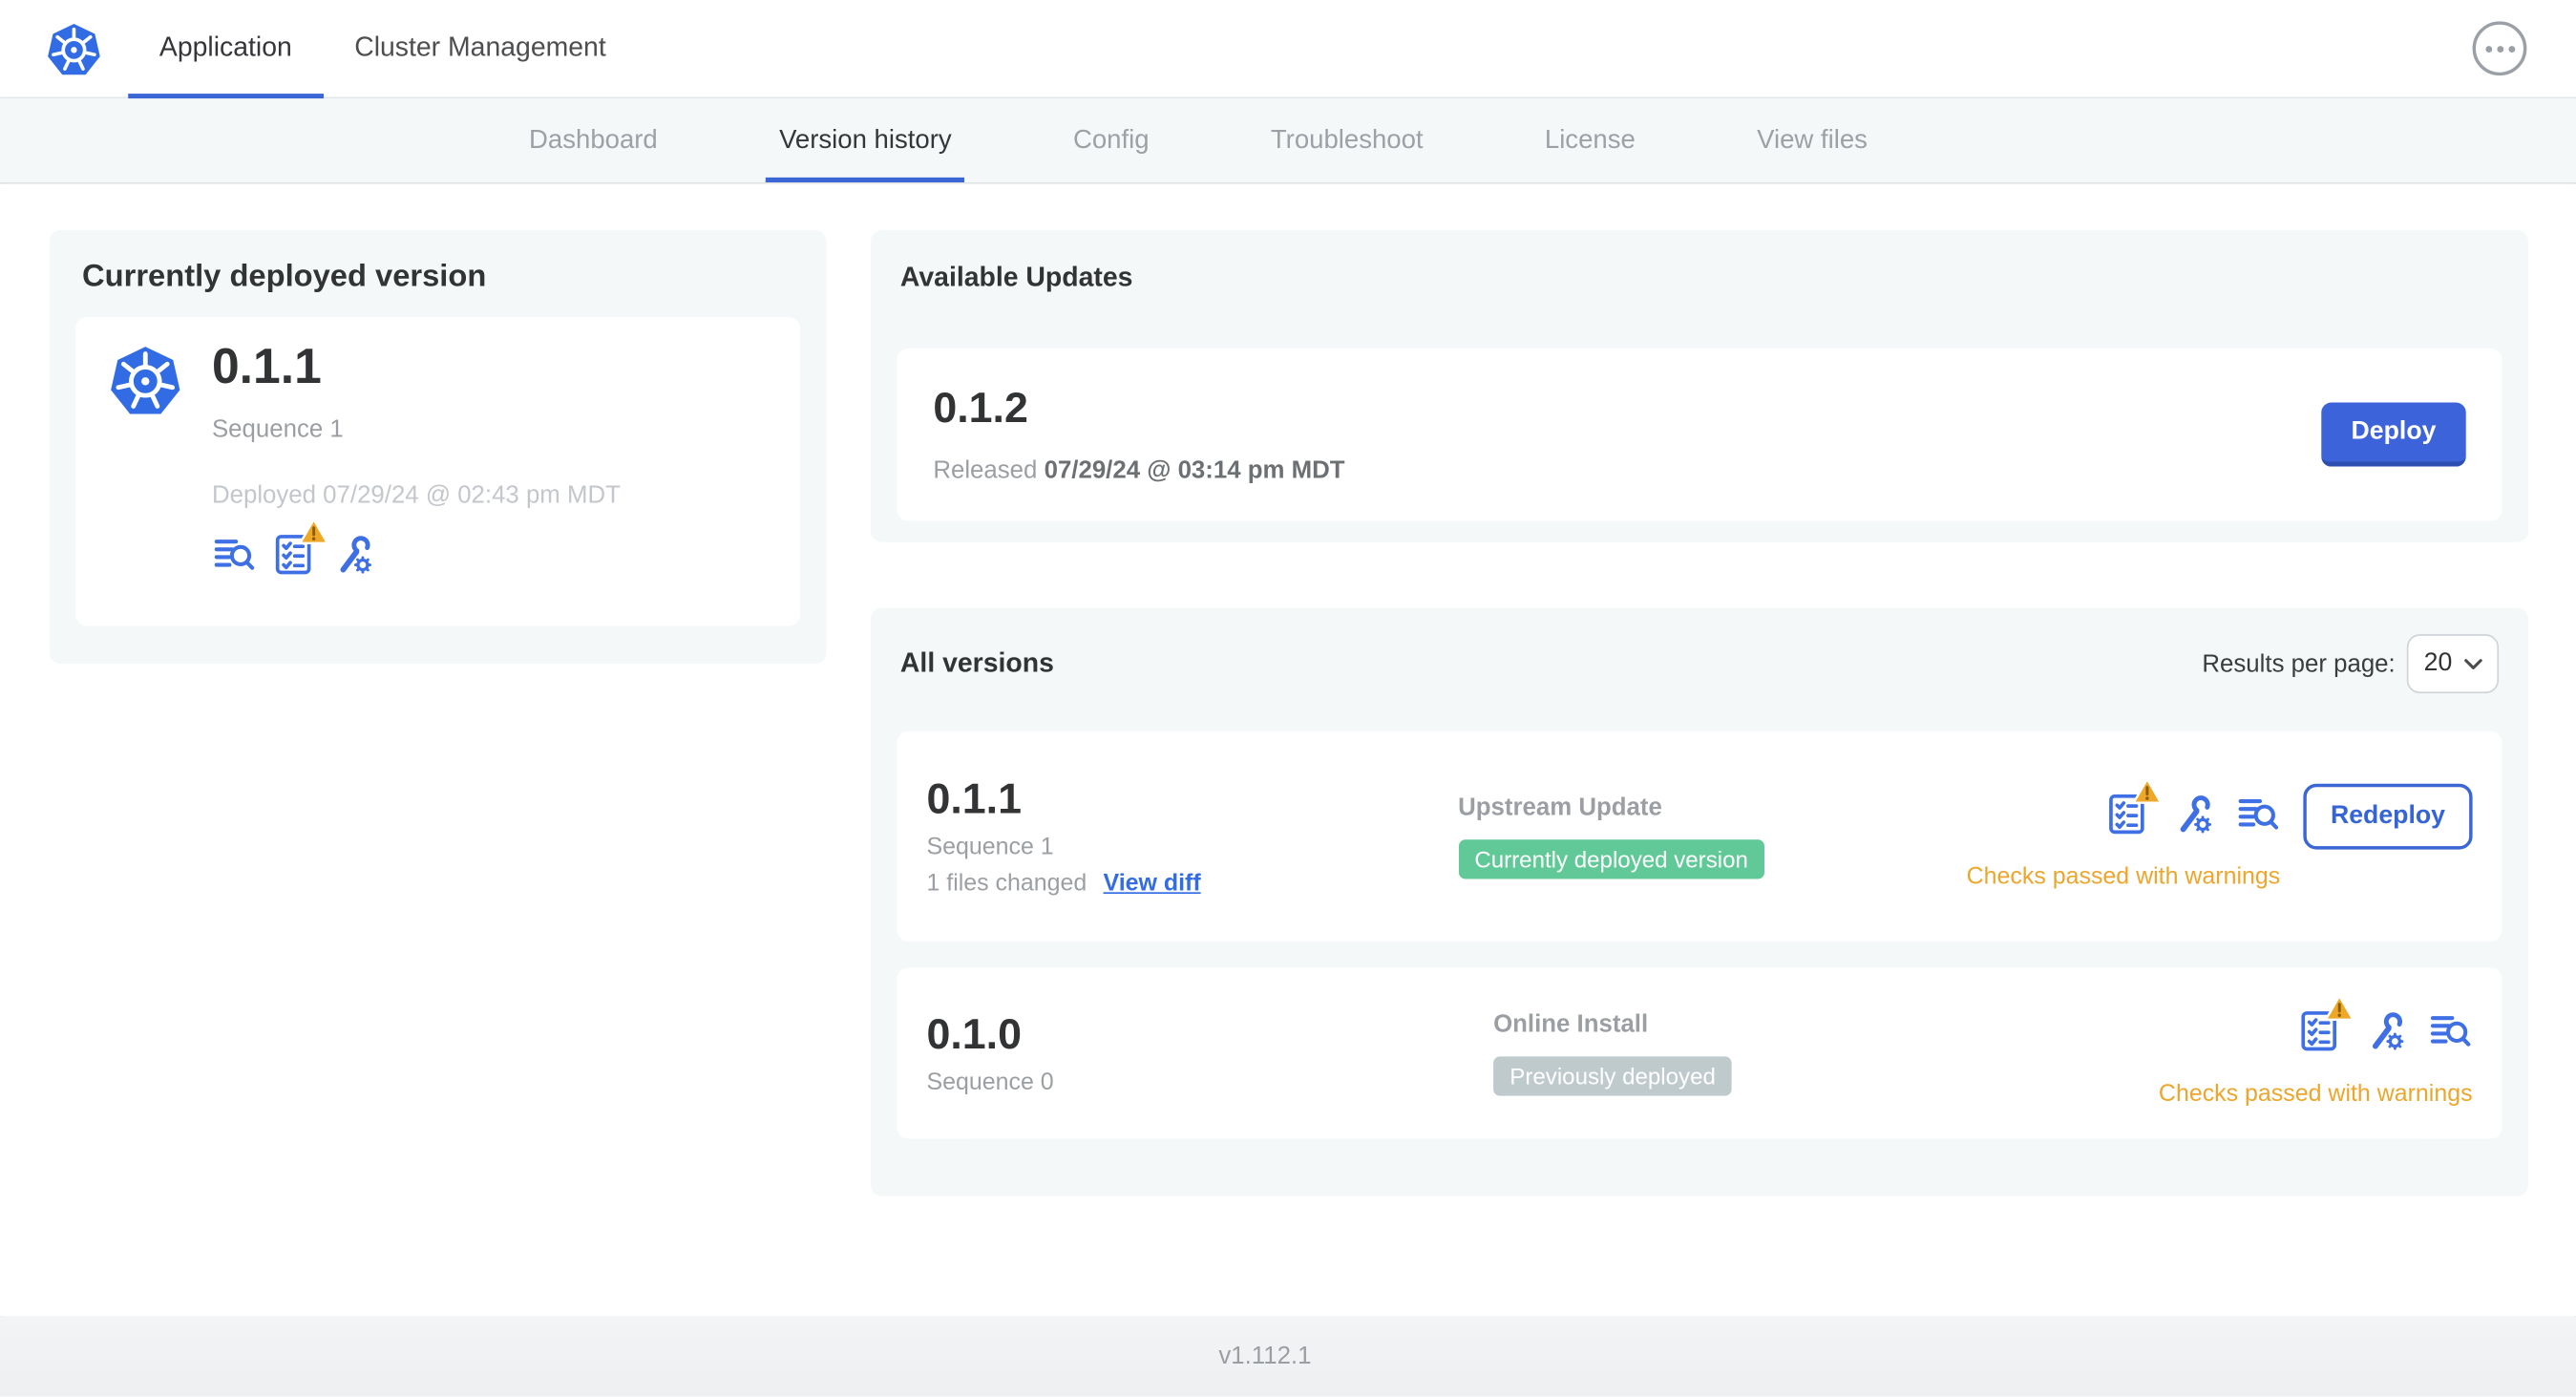 The image size is (2576, 1397). I want to click on more-menu-button, so click(2499, 48).